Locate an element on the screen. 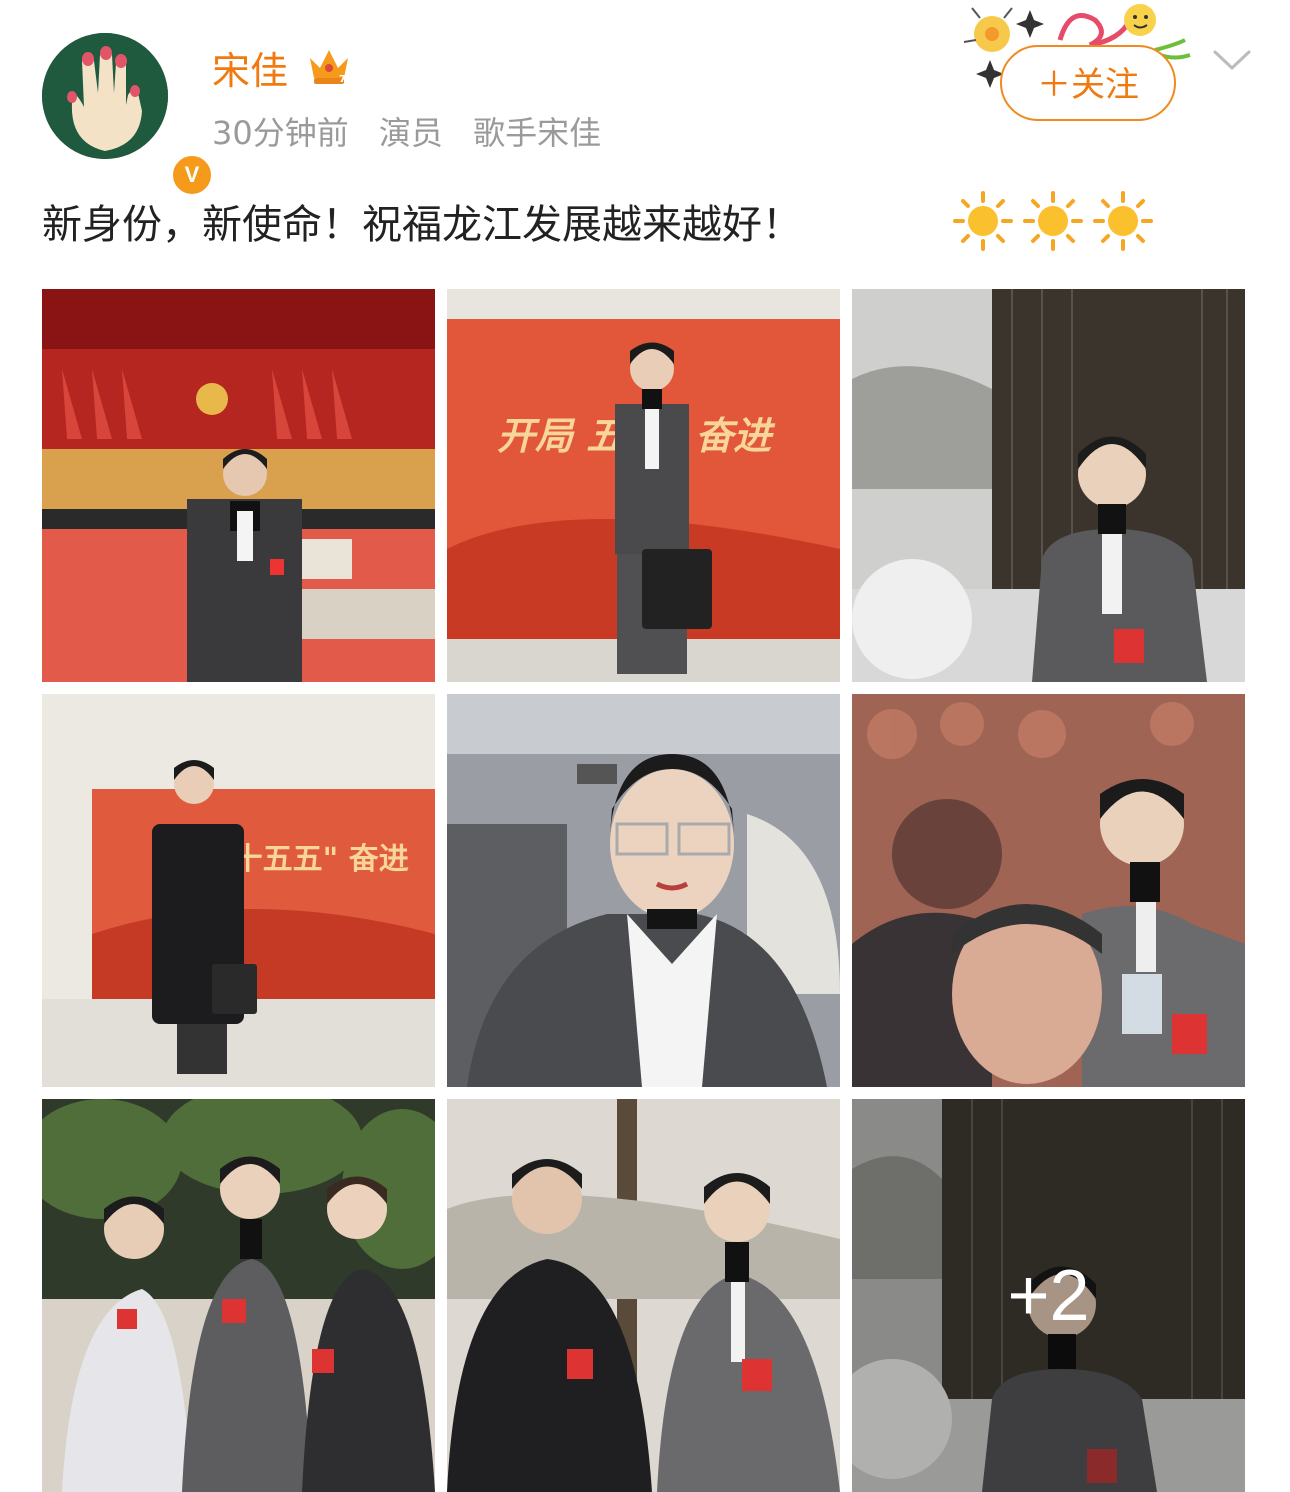  post-text: 新身份，新使命！祝福龙江发展越来越好！ is located at coordinates (422, 225).